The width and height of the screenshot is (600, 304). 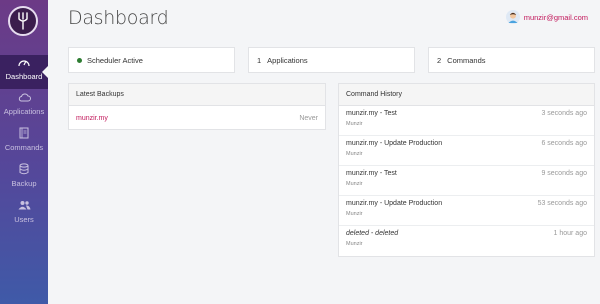 I want to click on scheduler-status-label: Scheduler Active, so click(x=115, y=60).